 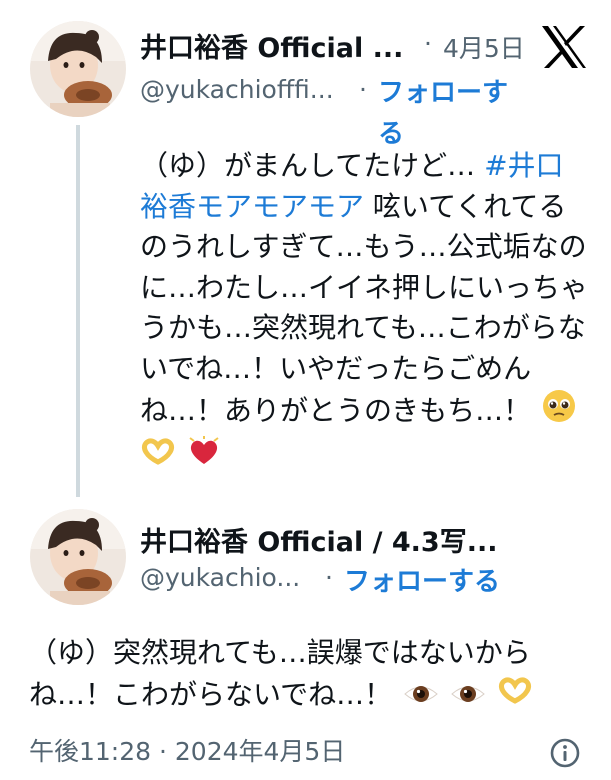 What do you see at coordinates (469, 206) in the screenshot?
I see `text-segment: 呟いてくれてる` at bounding box center [469, 206].